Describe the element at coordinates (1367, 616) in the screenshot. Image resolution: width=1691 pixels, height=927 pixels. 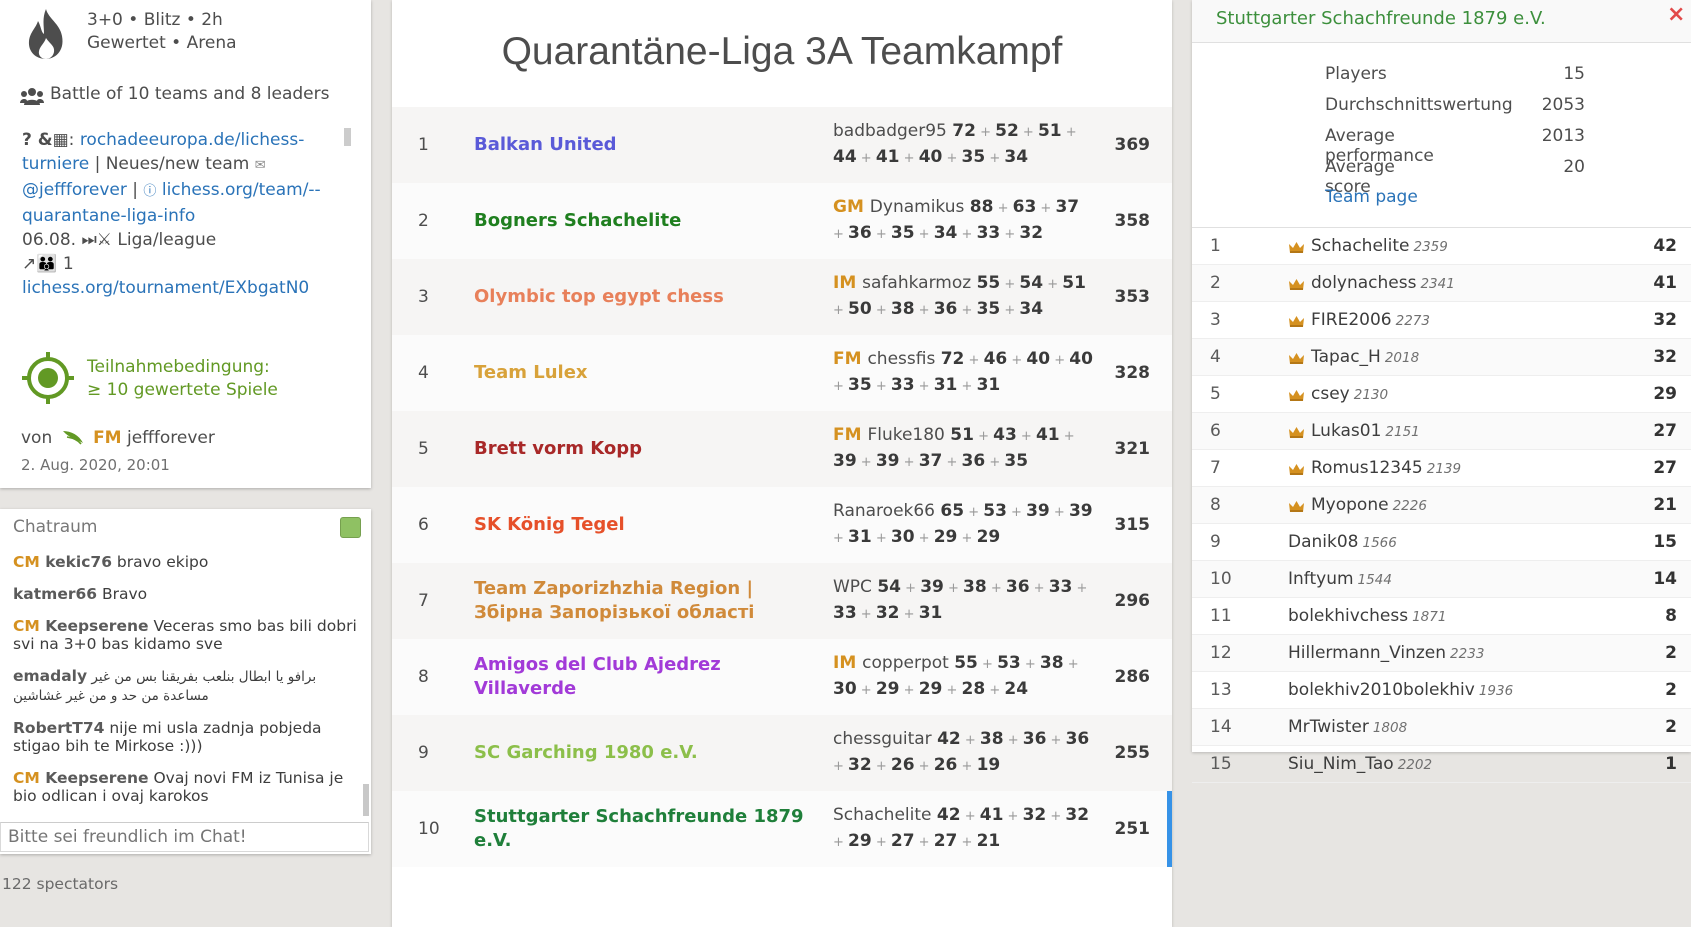
I see `player-name: bolekhivchess 1871` at that location.